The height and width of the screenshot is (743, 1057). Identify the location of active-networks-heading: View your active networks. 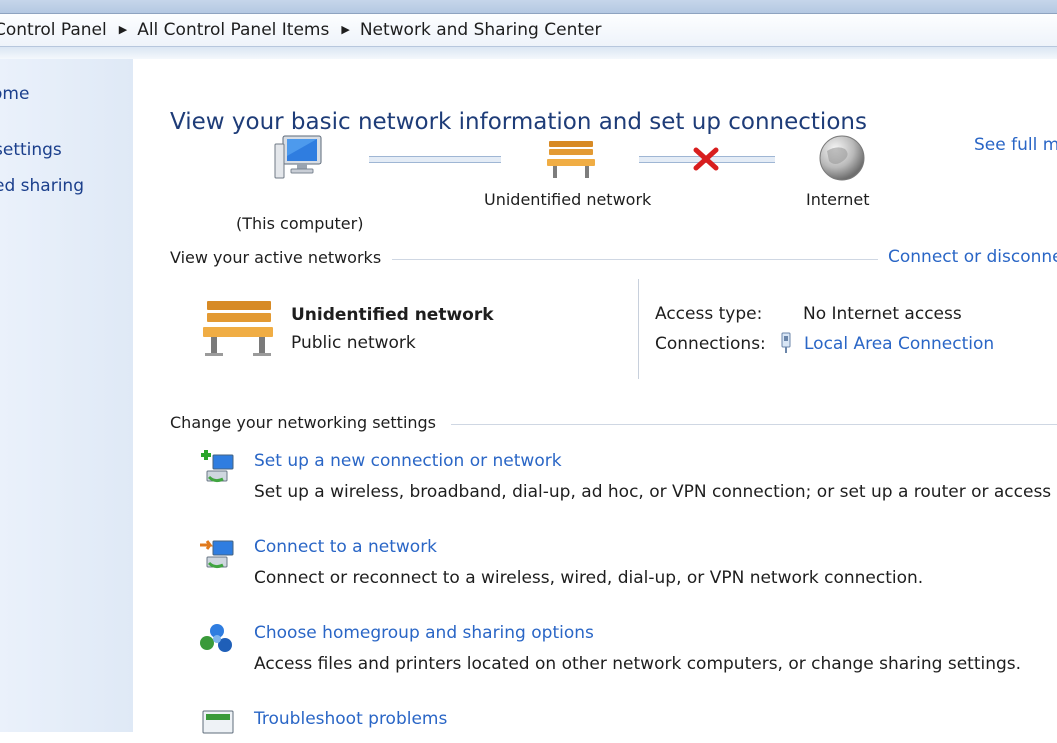
(276, 257).